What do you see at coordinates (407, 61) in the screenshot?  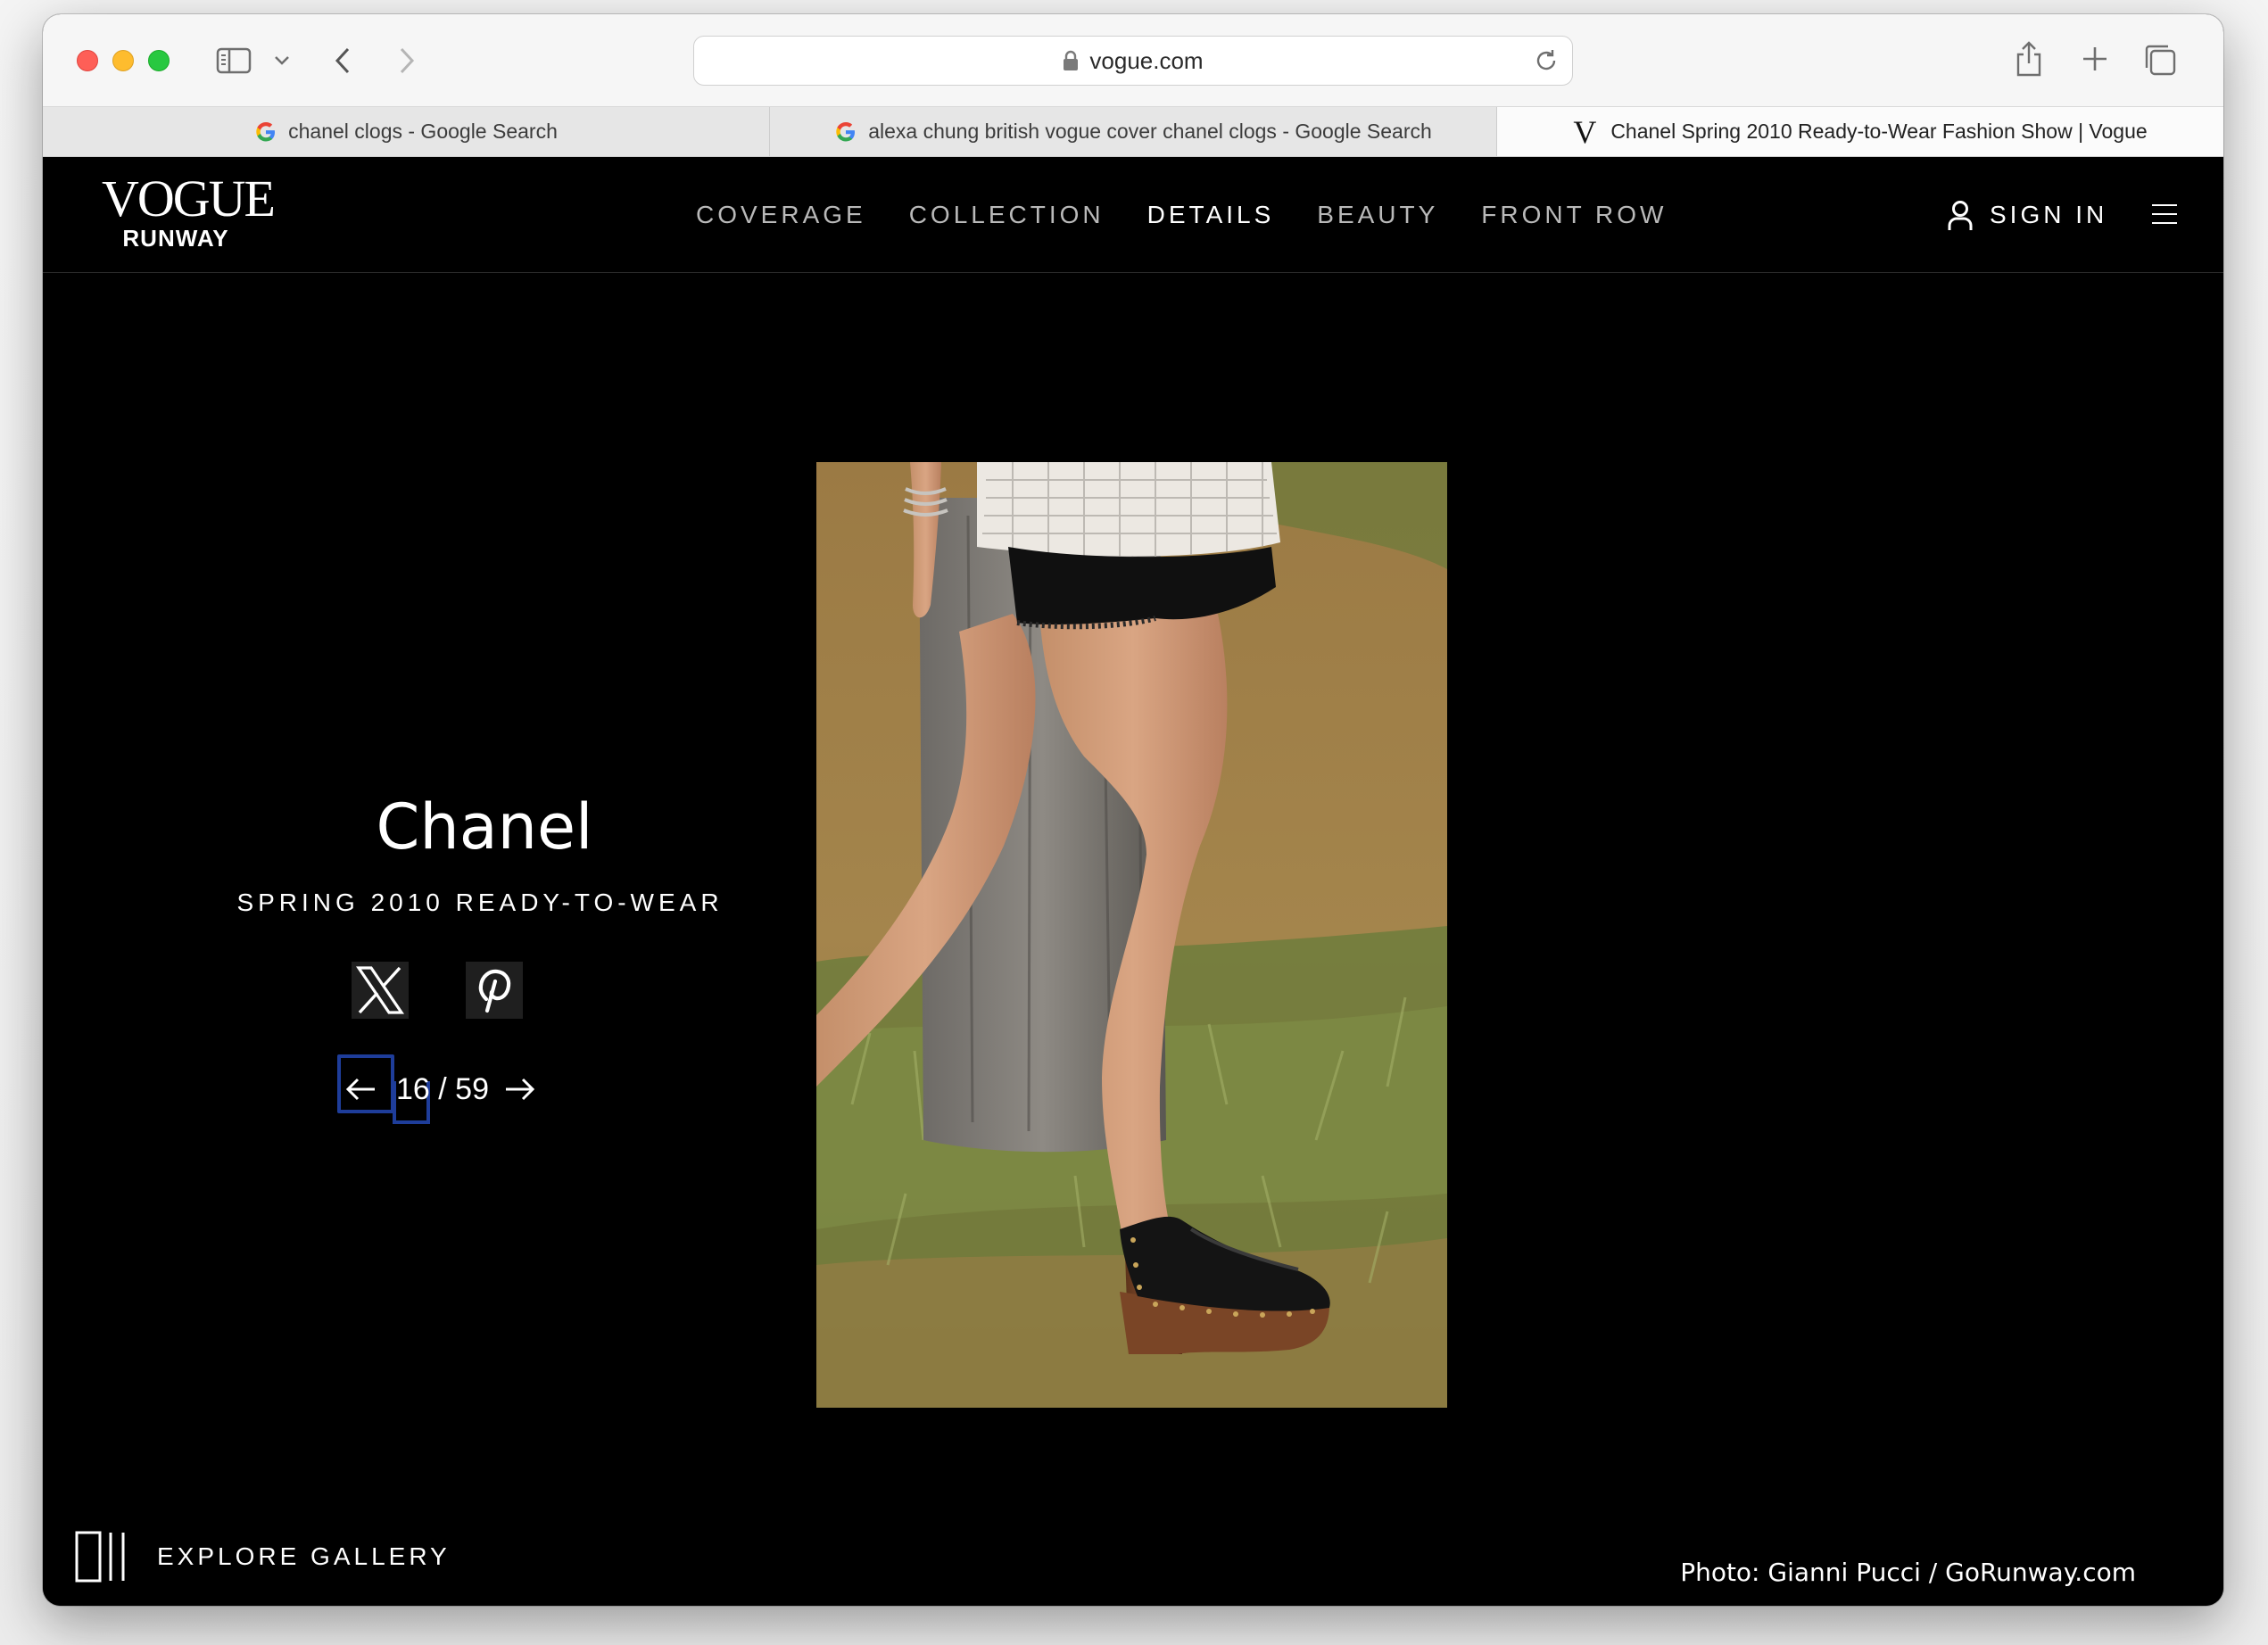 I see `forward-icon` at bounding box center [407, 61].